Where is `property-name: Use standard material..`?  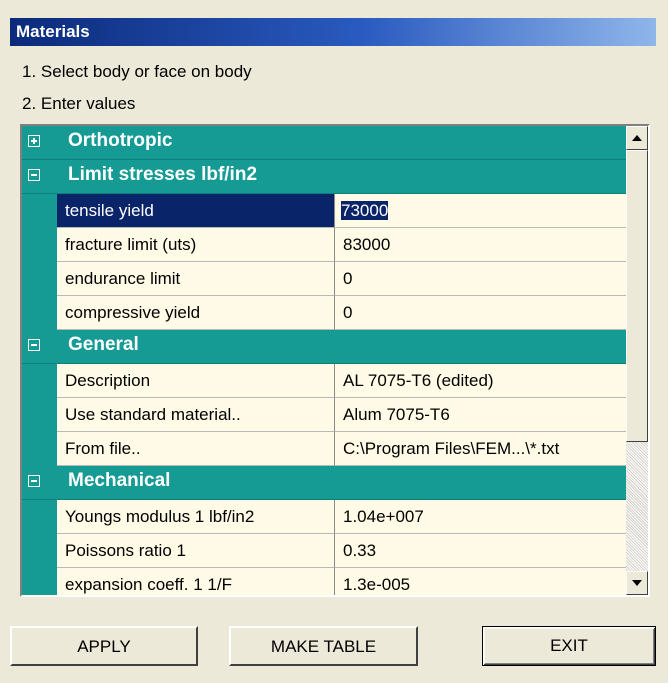
property-name: Use standard material.. is located at coordinates (196, 415).